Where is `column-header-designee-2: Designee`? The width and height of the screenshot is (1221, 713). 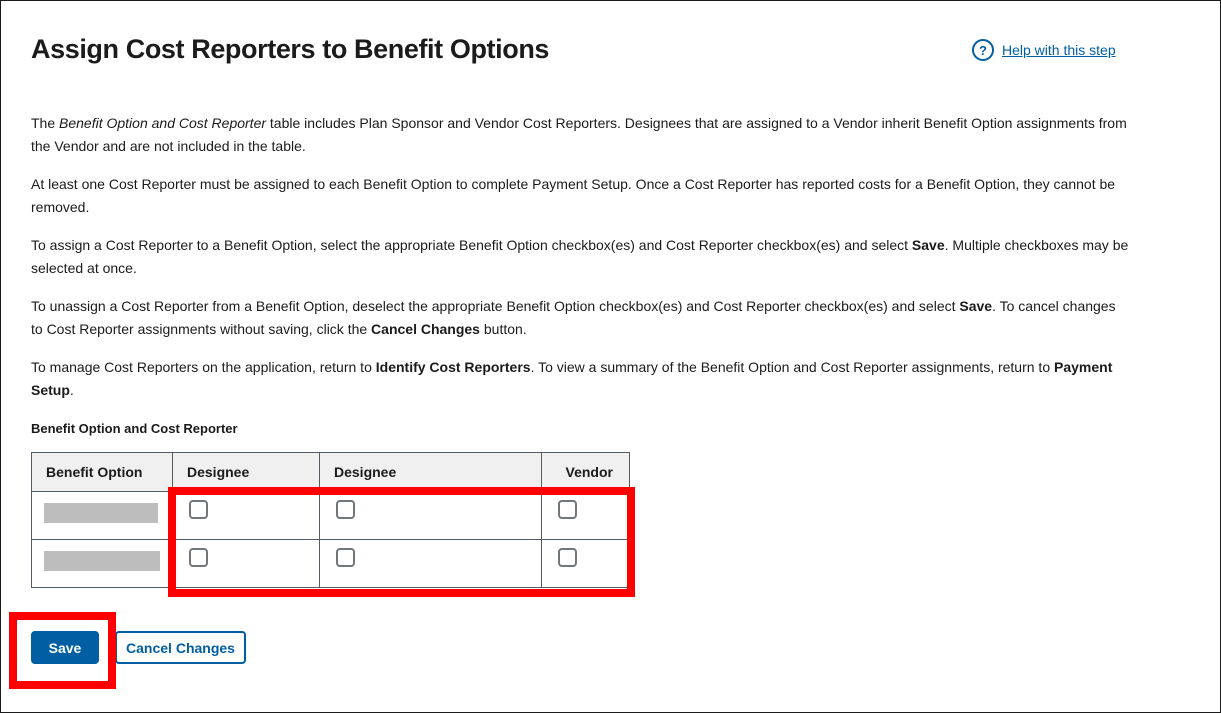
column-header-designee-2: Designee is located at coordinates (430, 472).